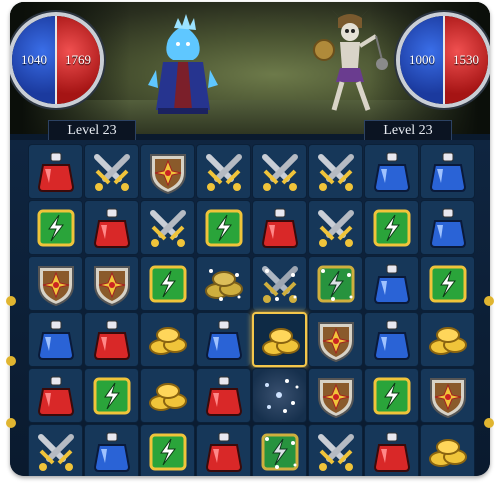 The image size is (500, 500). I want to click on player-mana-value: 1040, so click(34, 59).